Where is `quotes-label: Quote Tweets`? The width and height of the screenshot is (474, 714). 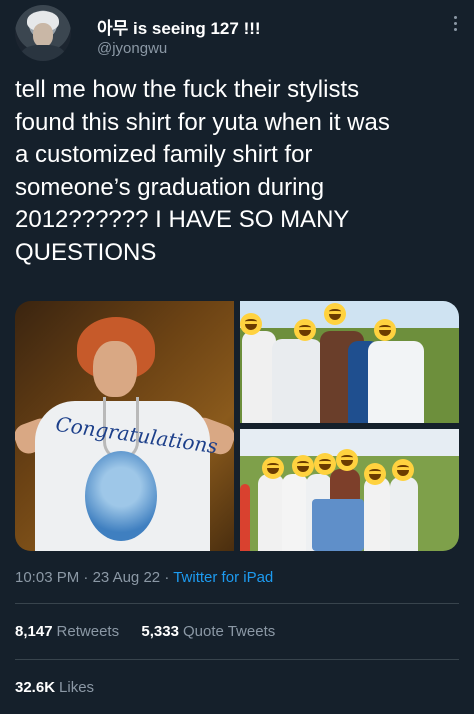
quotes-label: Quote Tweets is located at coordinates (229, 631).